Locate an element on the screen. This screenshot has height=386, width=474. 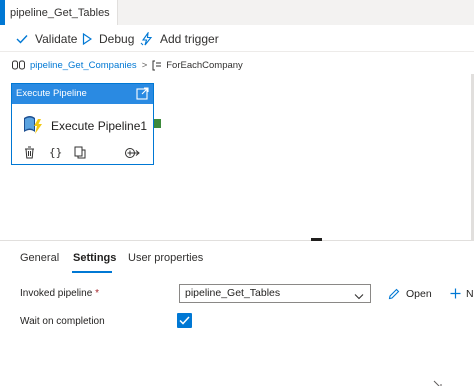
foreach-icon is located at coordinates (157, 65).